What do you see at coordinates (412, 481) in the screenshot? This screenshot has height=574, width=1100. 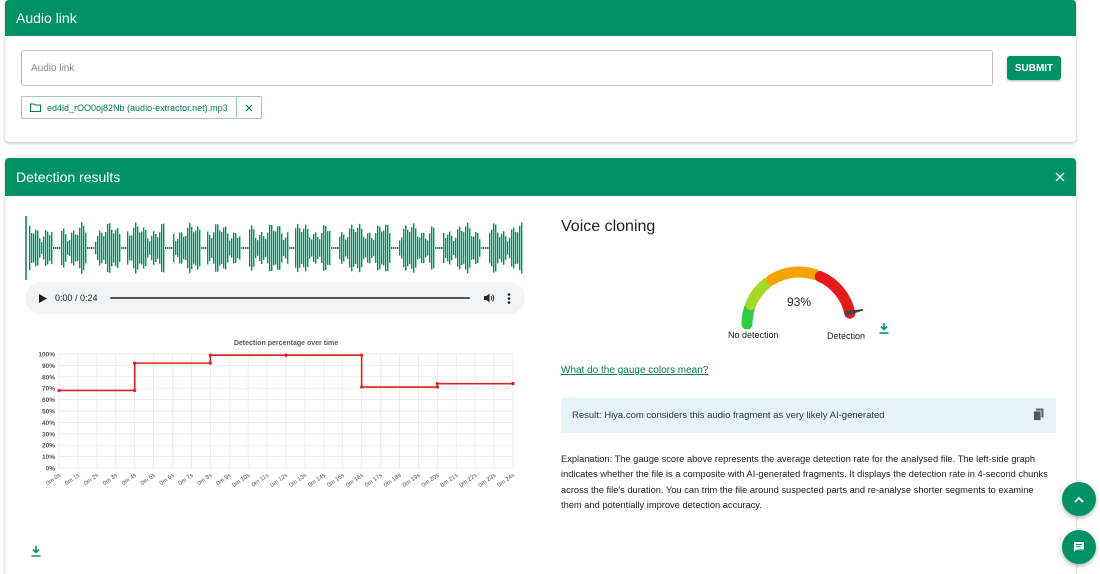 I see `x-tick-label: 0m 19s` at bounding box center [412, 481].